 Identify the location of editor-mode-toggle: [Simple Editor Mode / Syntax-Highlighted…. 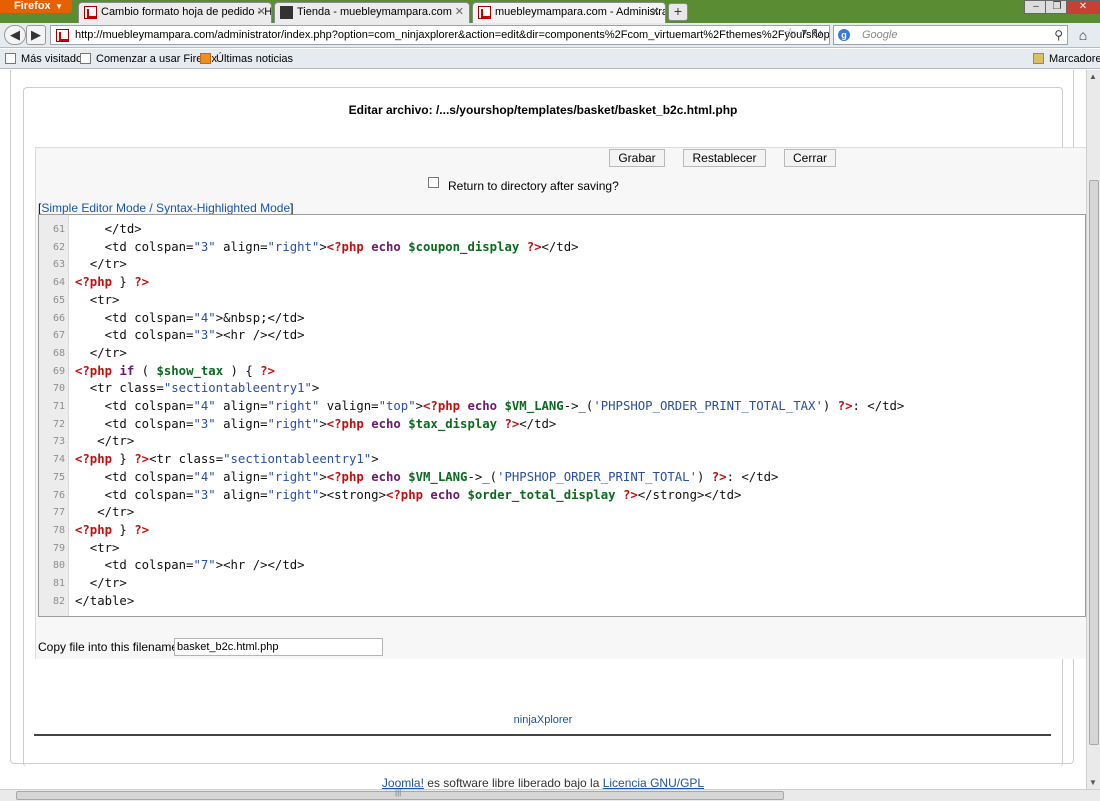
(165, 208).